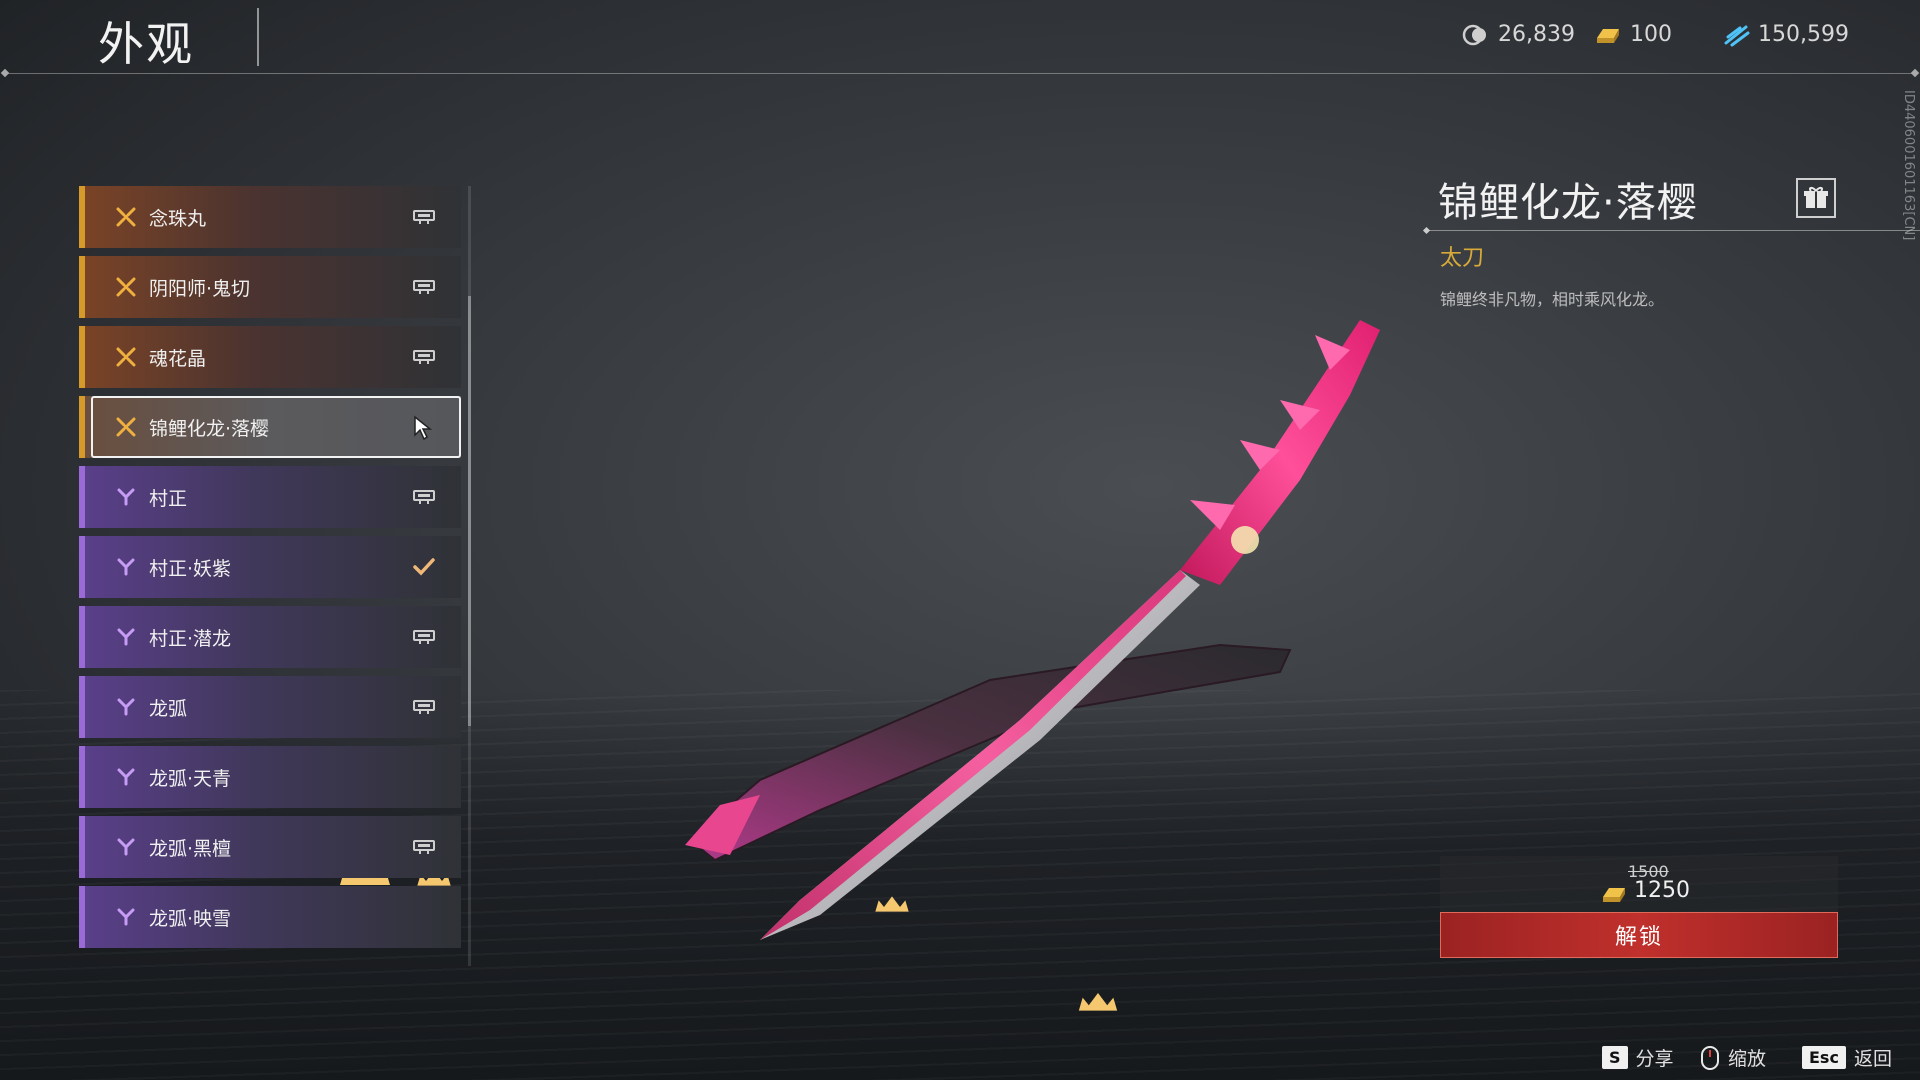 This screenshot has width=1920, height=1080. What do you see at coordinates (146, 44) in the screenshot?
I see `page-title: 外观` at bounding box center [146, 44].